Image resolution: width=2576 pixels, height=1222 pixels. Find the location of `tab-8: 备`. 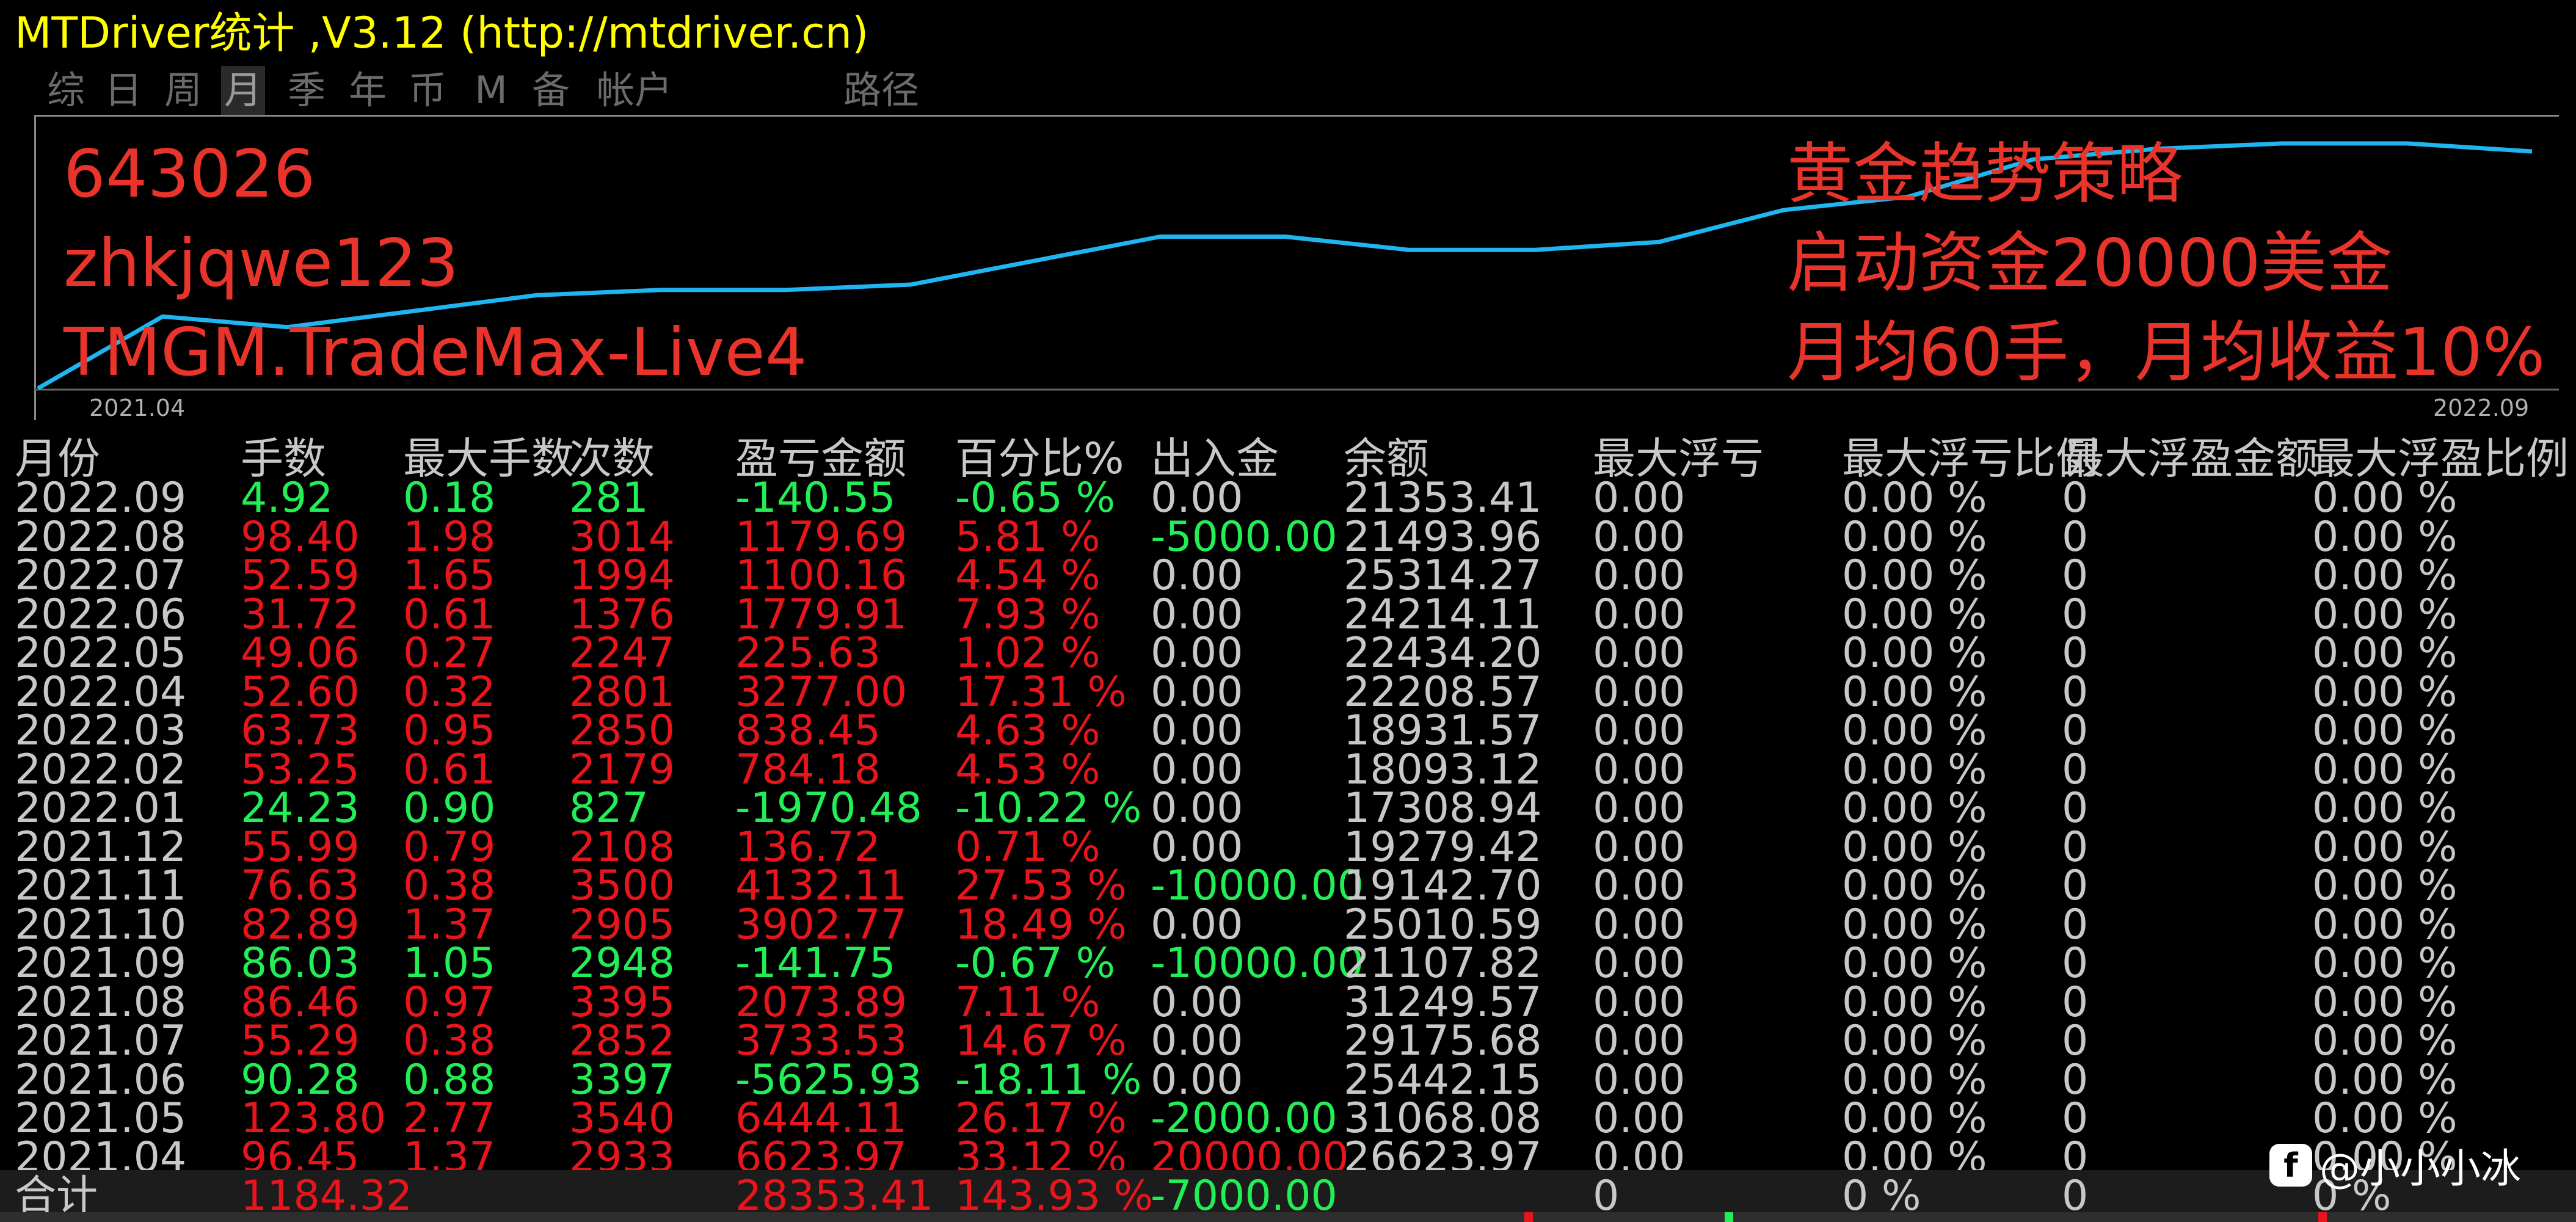

tab-8: 备 is located at coordinates (551, 91).